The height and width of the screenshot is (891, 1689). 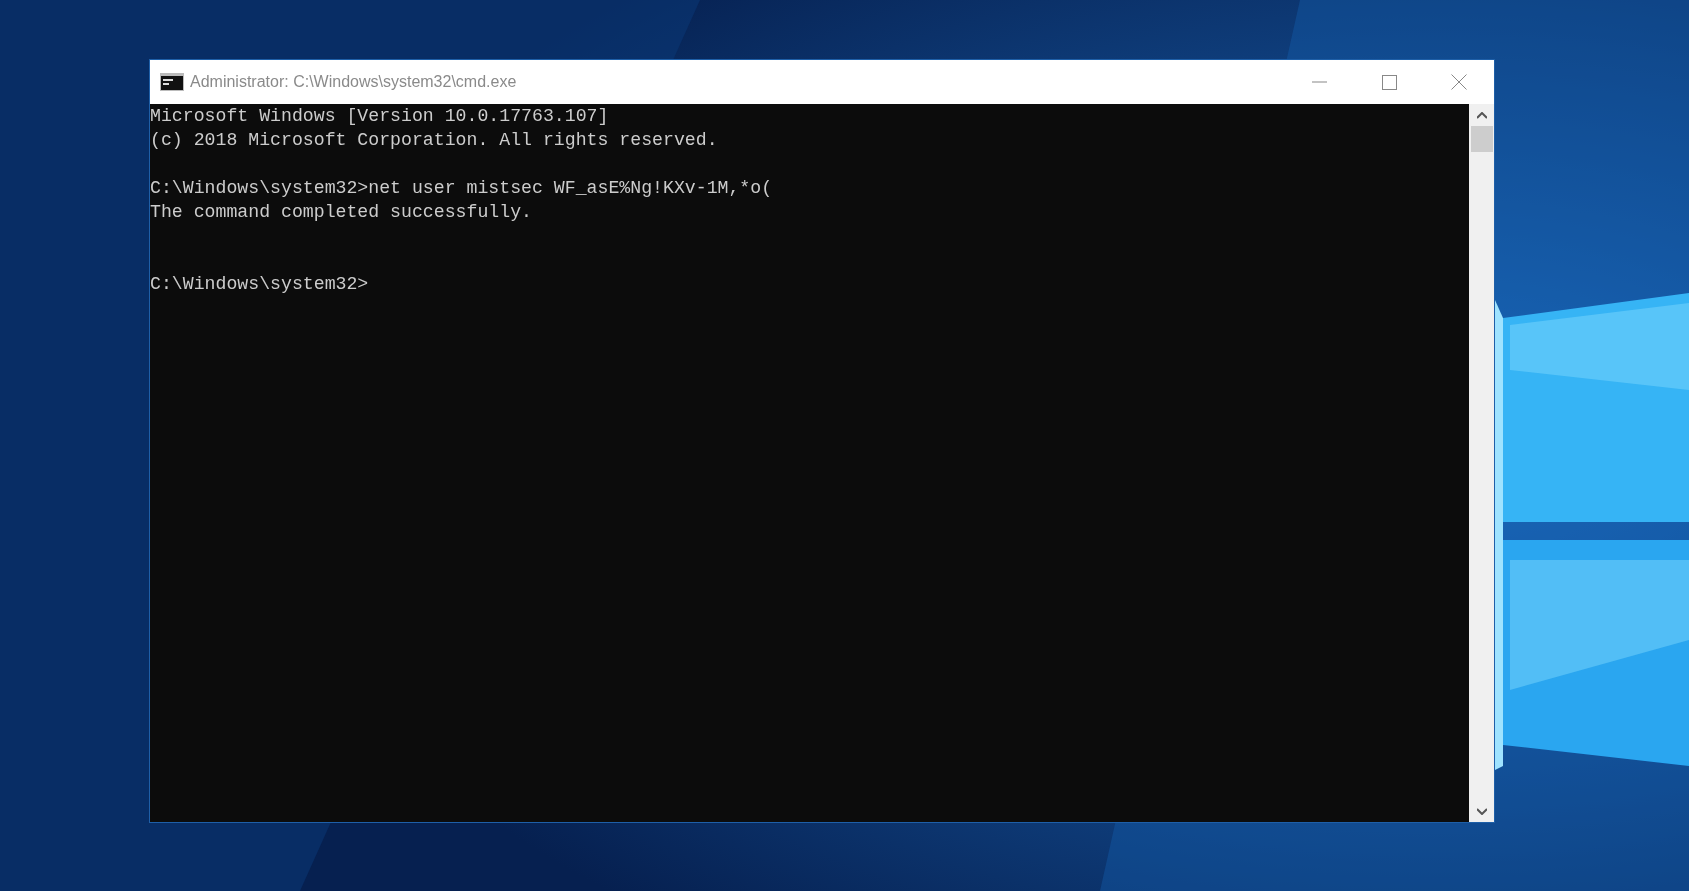 I want to click on command-prompt: C:\Windows\system32>, so click(x=259, y=284).